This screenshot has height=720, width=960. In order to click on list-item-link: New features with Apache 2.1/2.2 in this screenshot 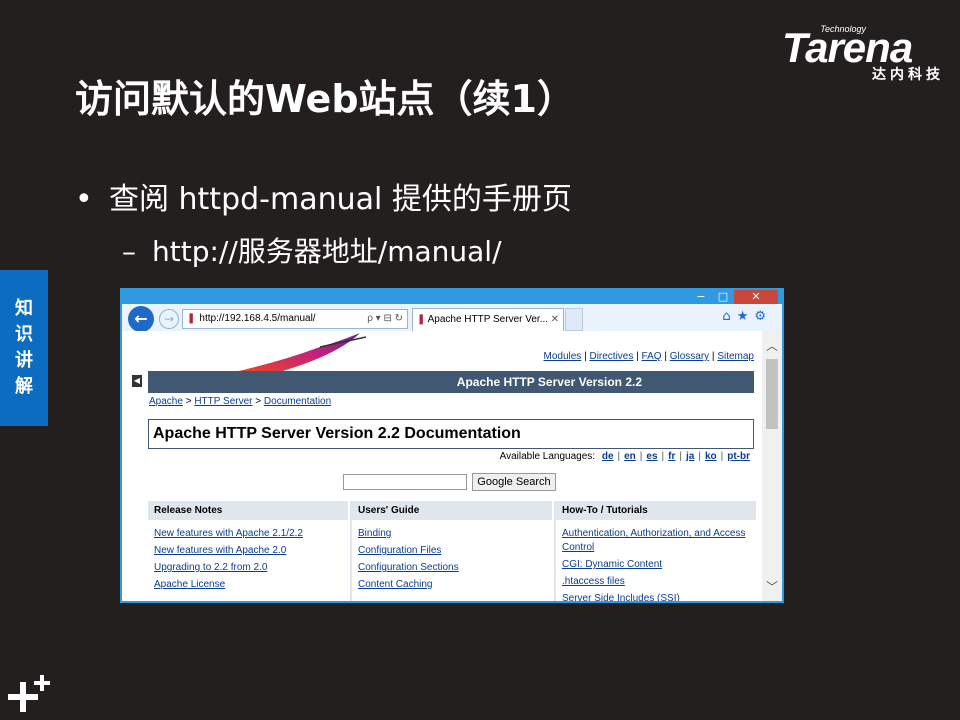, I will do `click(248, 534)`.